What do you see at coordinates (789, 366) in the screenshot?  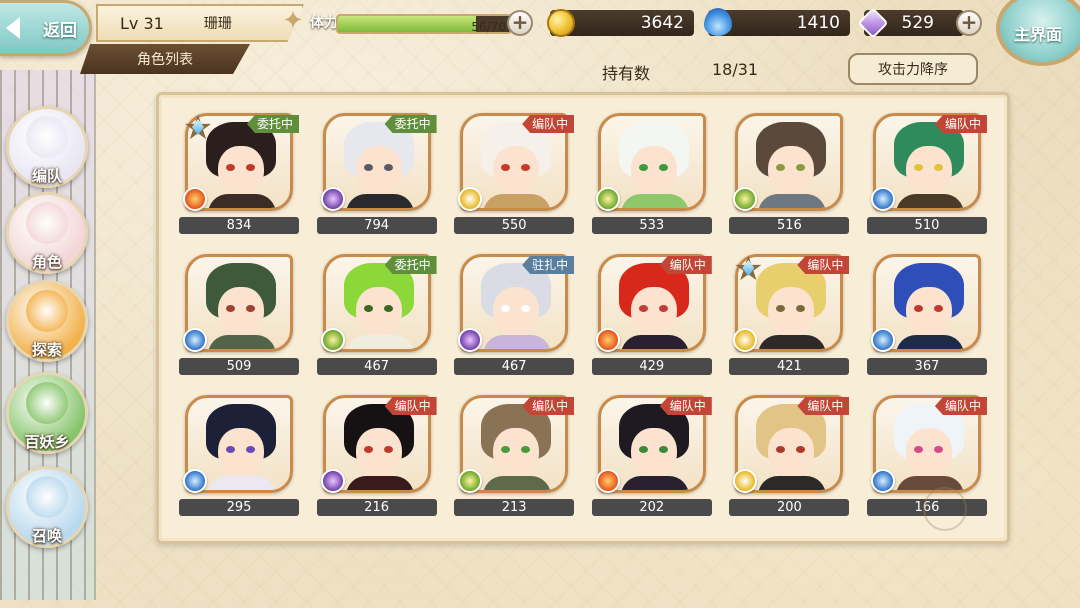 I see `attack-power-value: 421` at bounding box center [789, 366].